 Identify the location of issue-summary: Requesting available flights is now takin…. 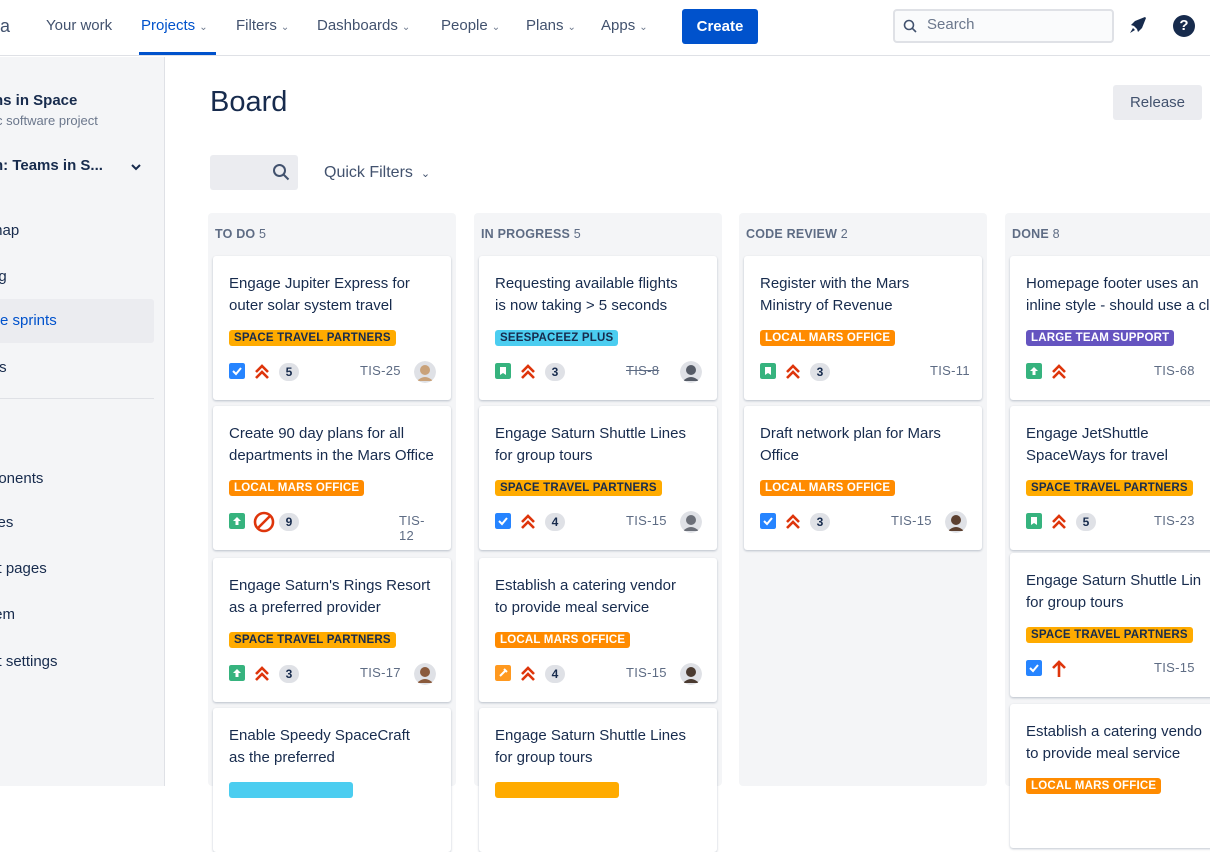
(586, 294).